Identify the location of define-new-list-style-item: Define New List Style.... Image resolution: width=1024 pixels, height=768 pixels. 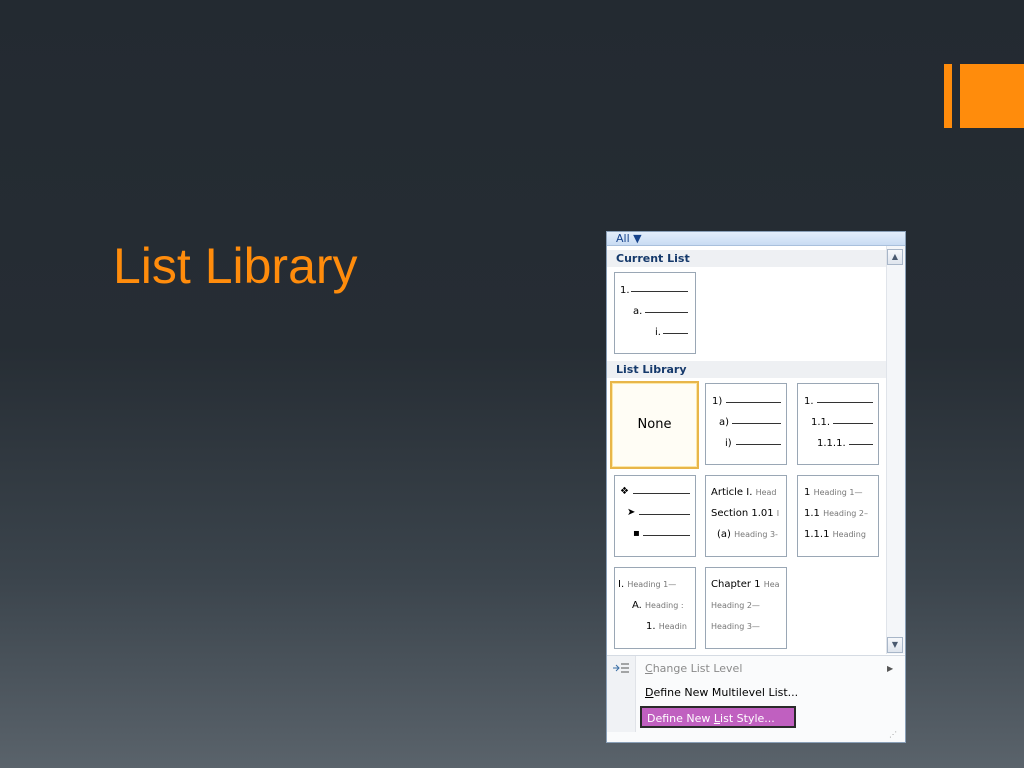
(718, 717).